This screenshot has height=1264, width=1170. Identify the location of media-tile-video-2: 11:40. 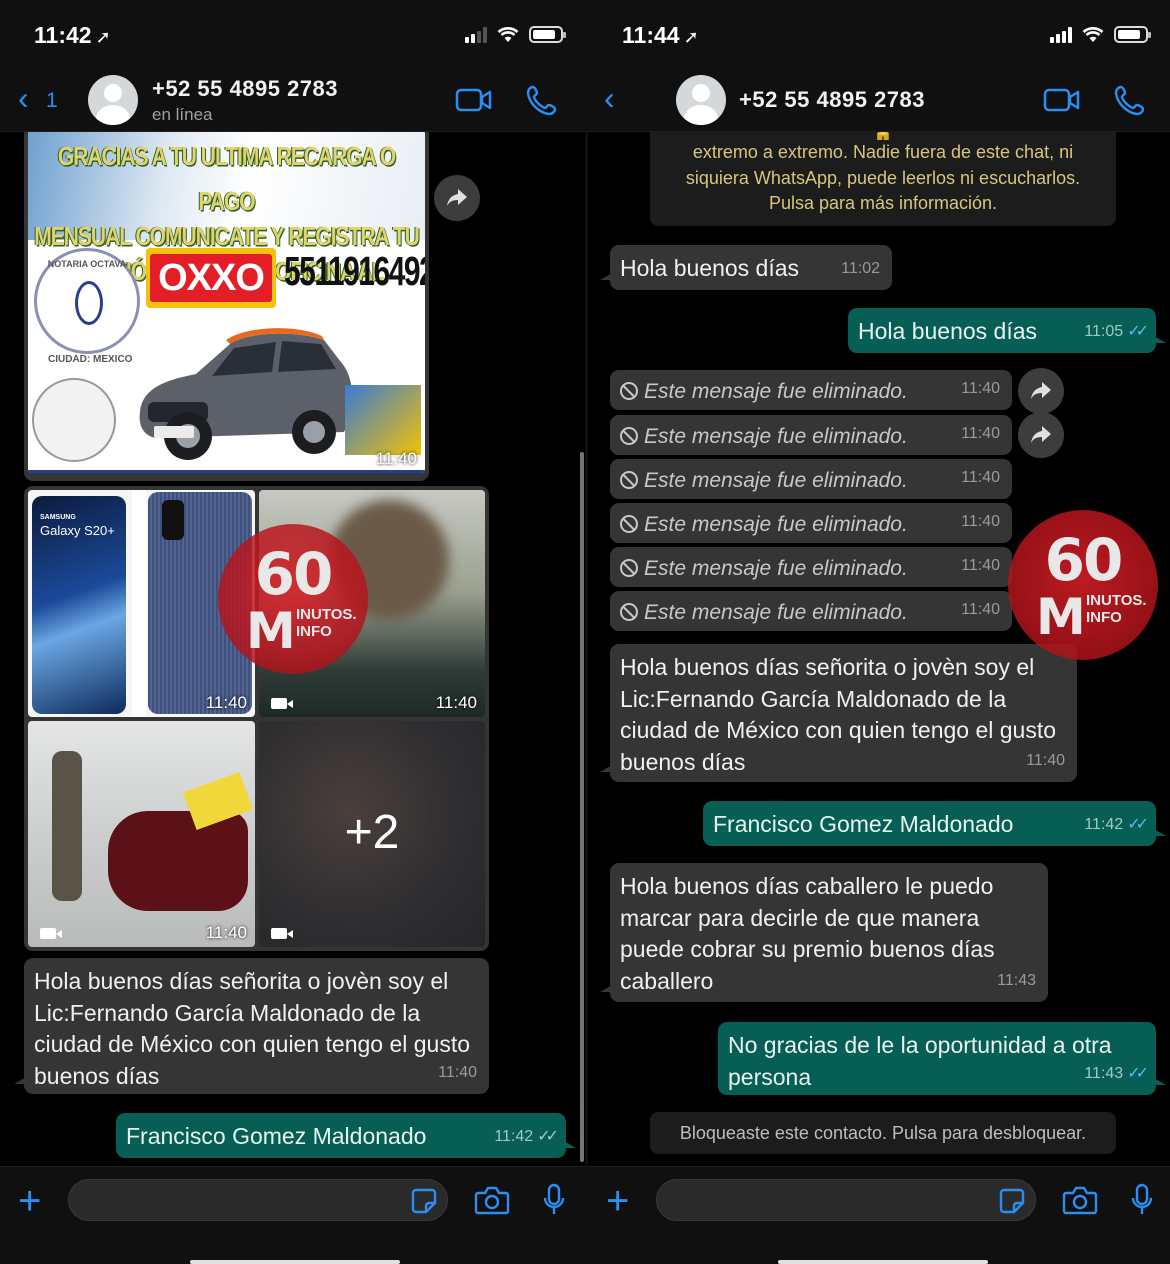
(141, 834).